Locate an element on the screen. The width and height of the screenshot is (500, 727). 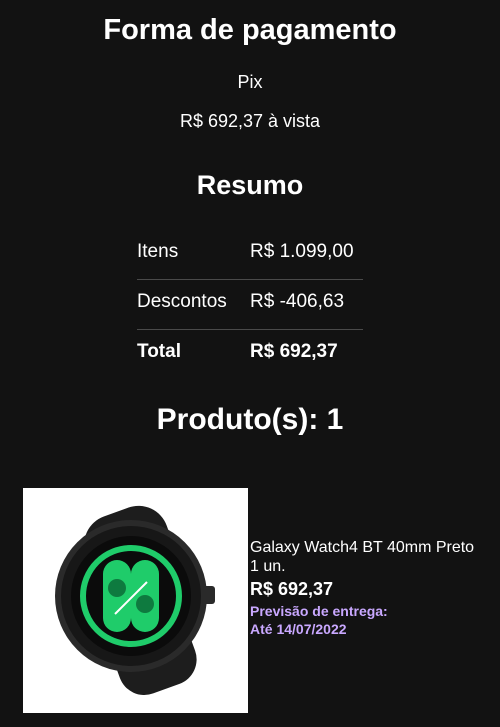
payment-amount: R$ 692,37 à vista is located at coordinates (250, 121).